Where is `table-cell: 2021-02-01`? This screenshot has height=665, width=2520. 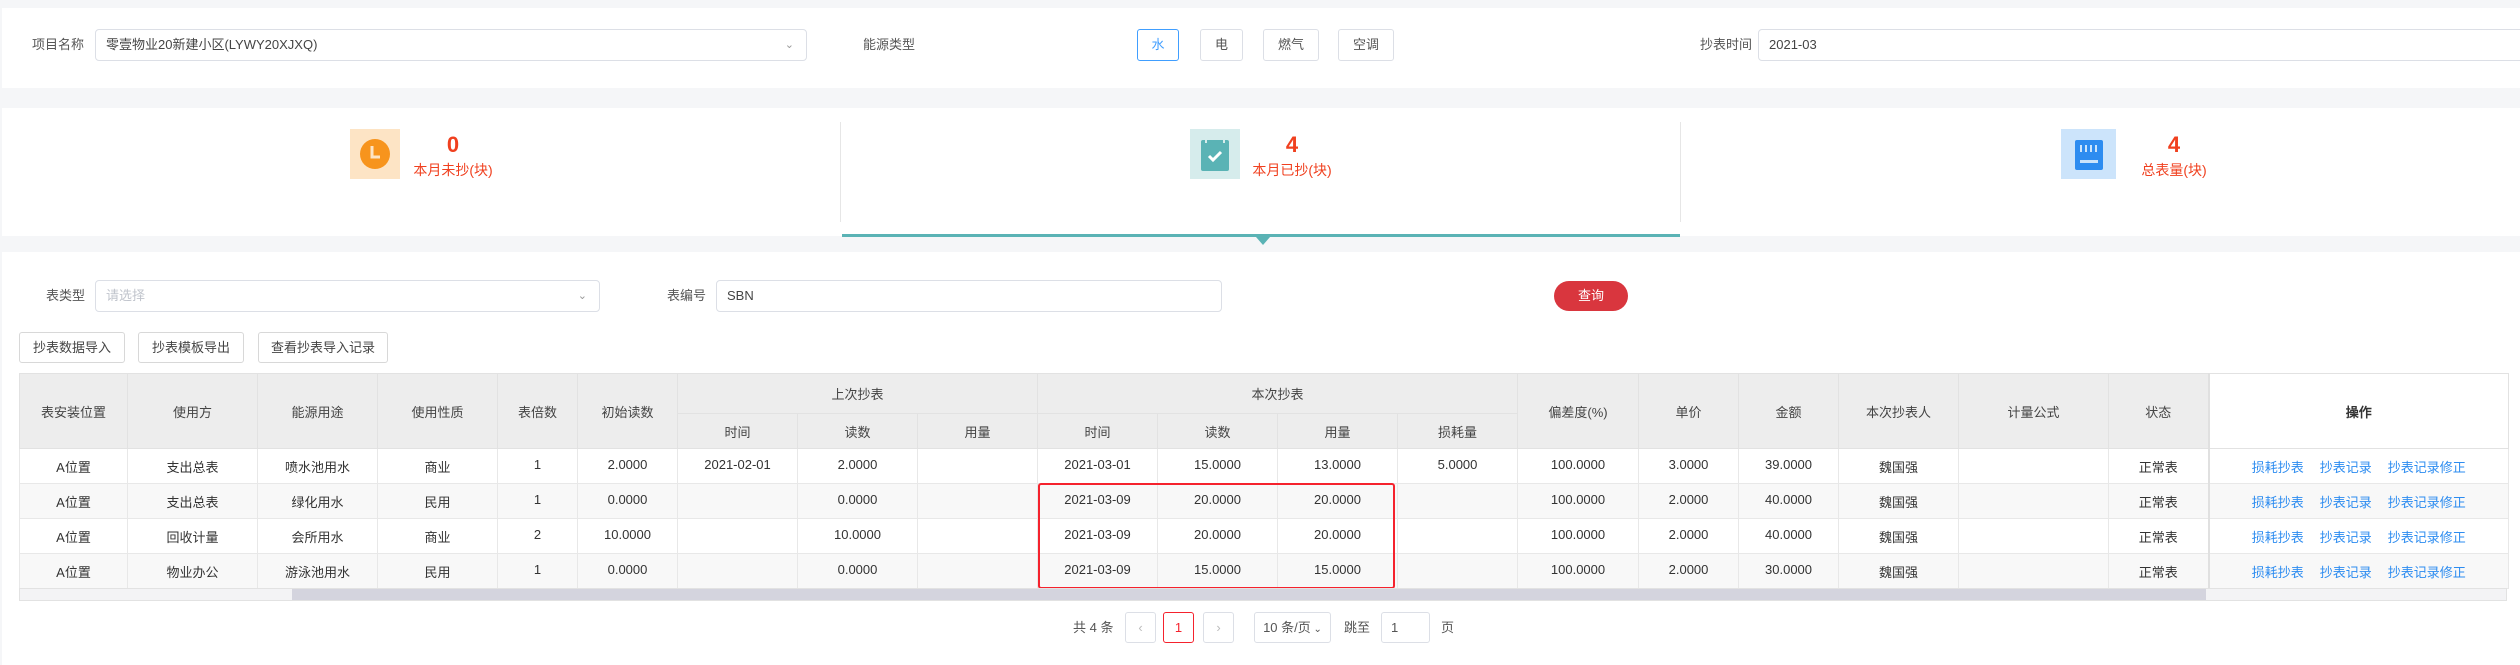
table-cell: 2021-02-01 is located at coordinates (737, 466).